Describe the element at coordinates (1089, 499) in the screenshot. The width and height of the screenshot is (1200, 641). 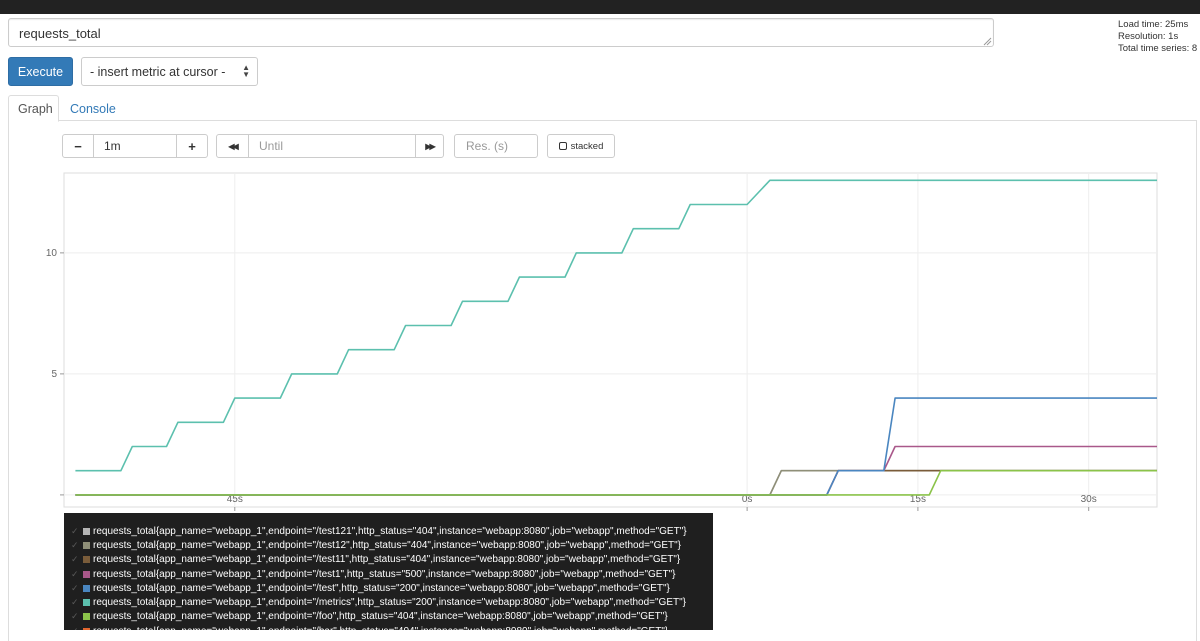
I see `x-tick-label: 30s` at that location.